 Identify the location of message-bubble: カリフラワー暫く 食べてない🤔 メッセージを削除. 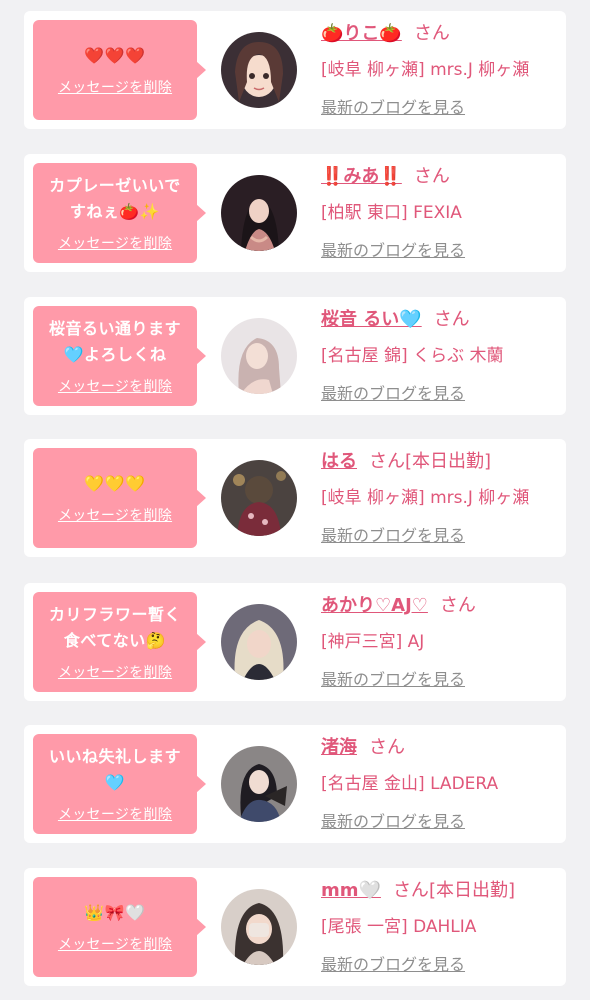
(119, 642).